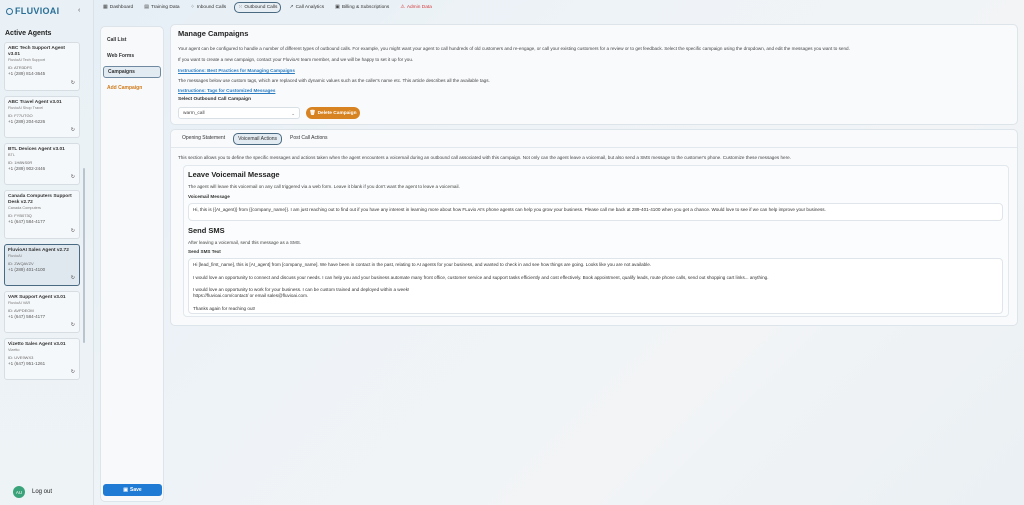  What do you see at coordinates (337, 113) in the screenshot?
I see `delete-campaign-label: Delete Campaign` at bounding box center [337, 113].